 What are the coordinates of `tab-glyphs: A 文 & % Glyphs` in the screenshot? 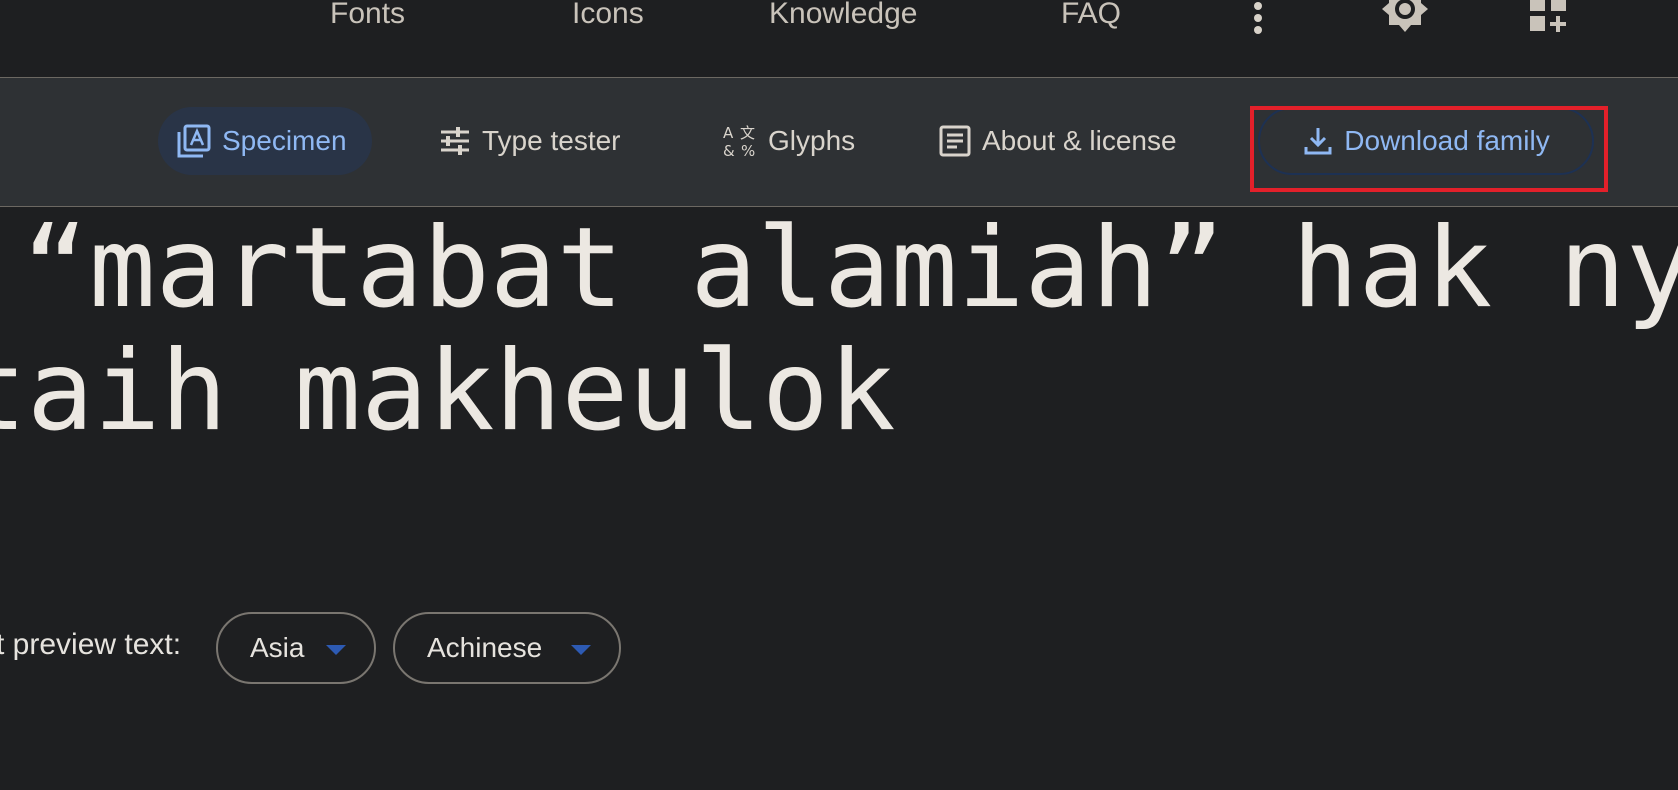 It's located at (788, 141).